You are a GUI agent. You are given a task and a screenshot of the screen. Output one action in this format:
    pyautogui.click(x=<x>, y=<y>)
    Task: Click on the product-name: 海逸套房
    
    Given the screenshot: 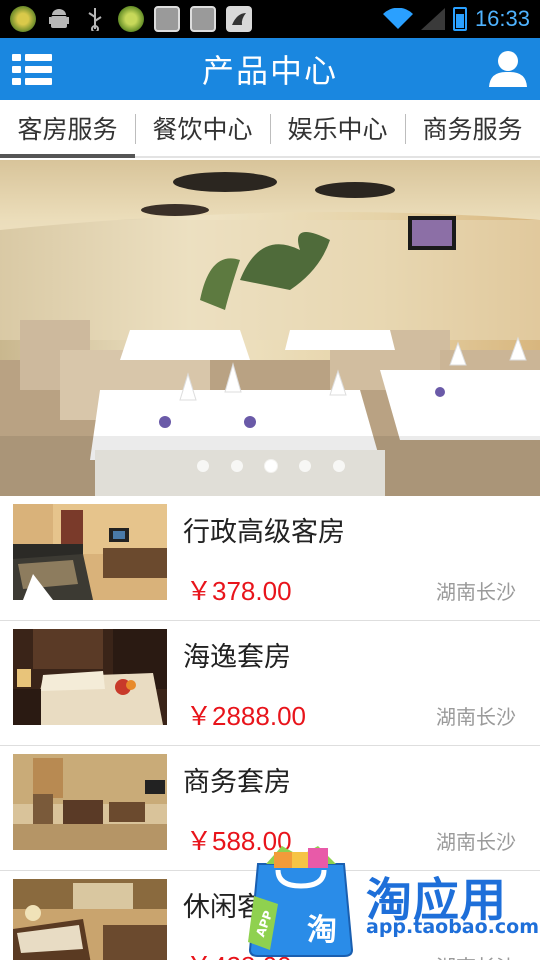 What is the action you would take?
    pyautogui.click(x=237, y=657)
    